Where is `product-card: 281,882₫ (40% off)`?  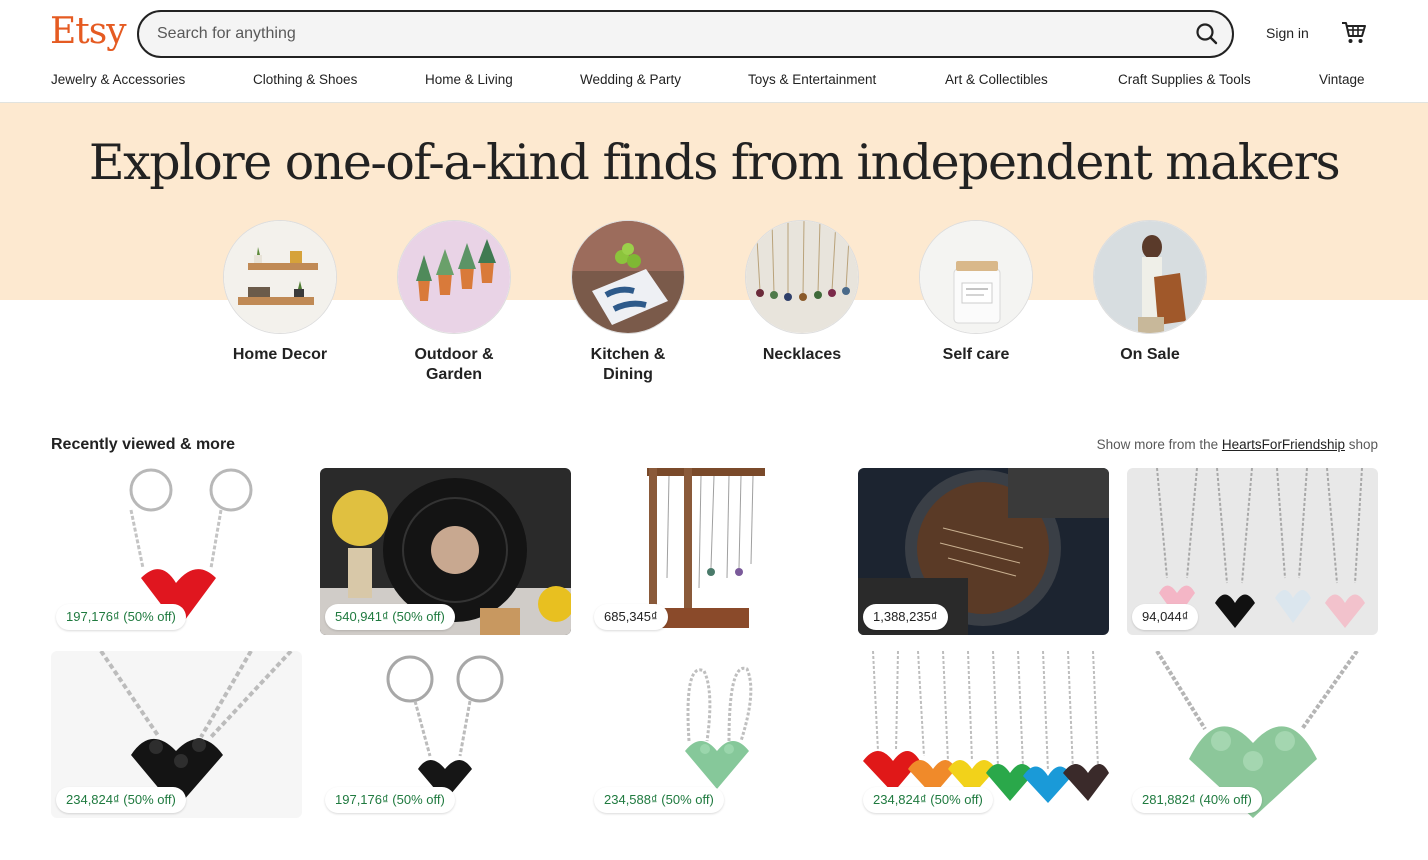 product-card: 281,882₫ (40% off) is located at coordinates (1252, 734).